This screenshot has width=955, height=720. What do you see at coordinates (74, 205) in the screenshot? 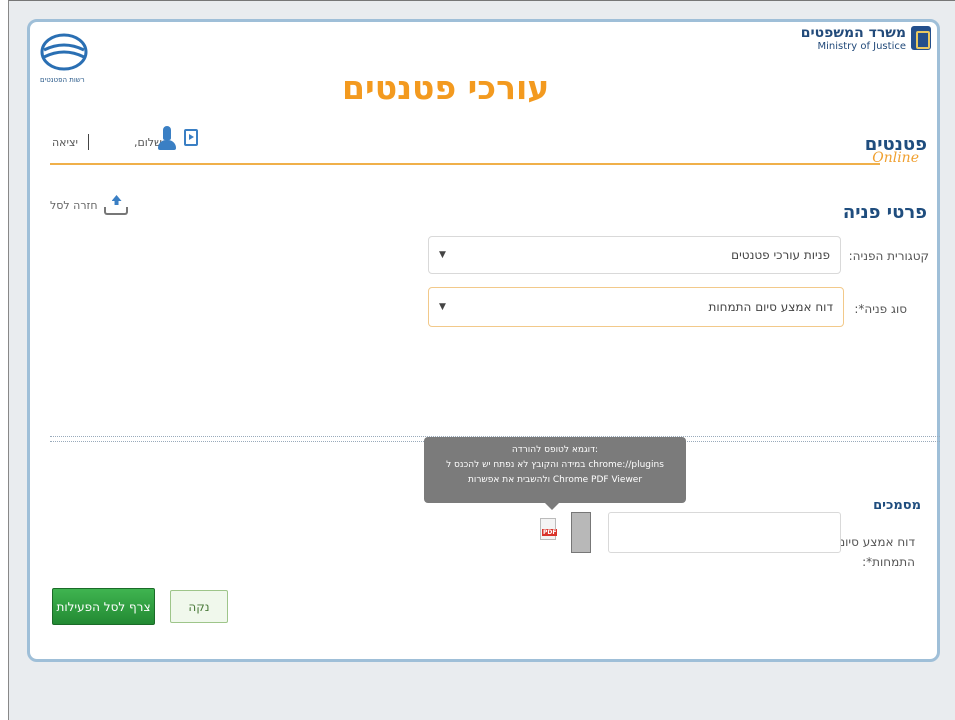
I see `back-to-cart-label: חזרה לסל` at bounding box center [74, 205].